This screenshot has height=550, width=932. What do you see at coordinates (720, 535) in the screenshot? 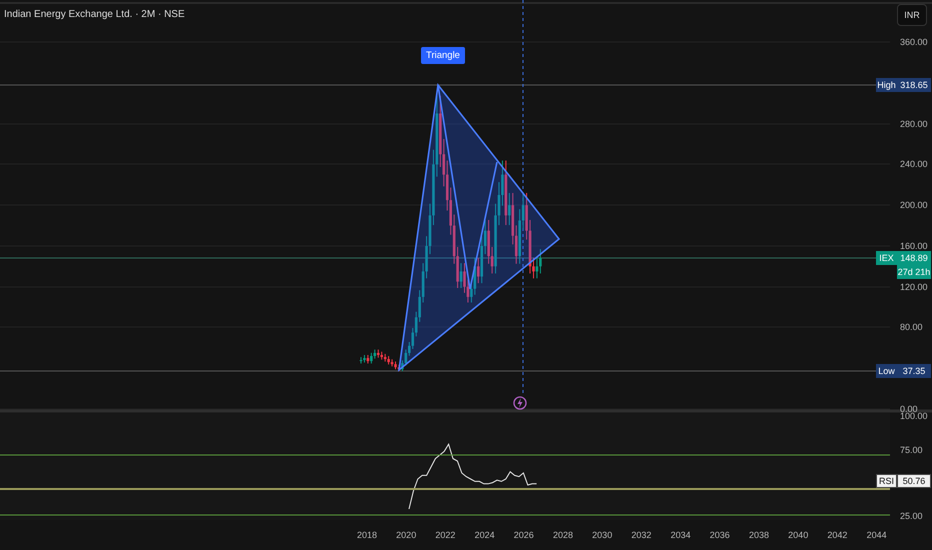
I see `time-axis-label: 2036` at bounding box center [720, 535].